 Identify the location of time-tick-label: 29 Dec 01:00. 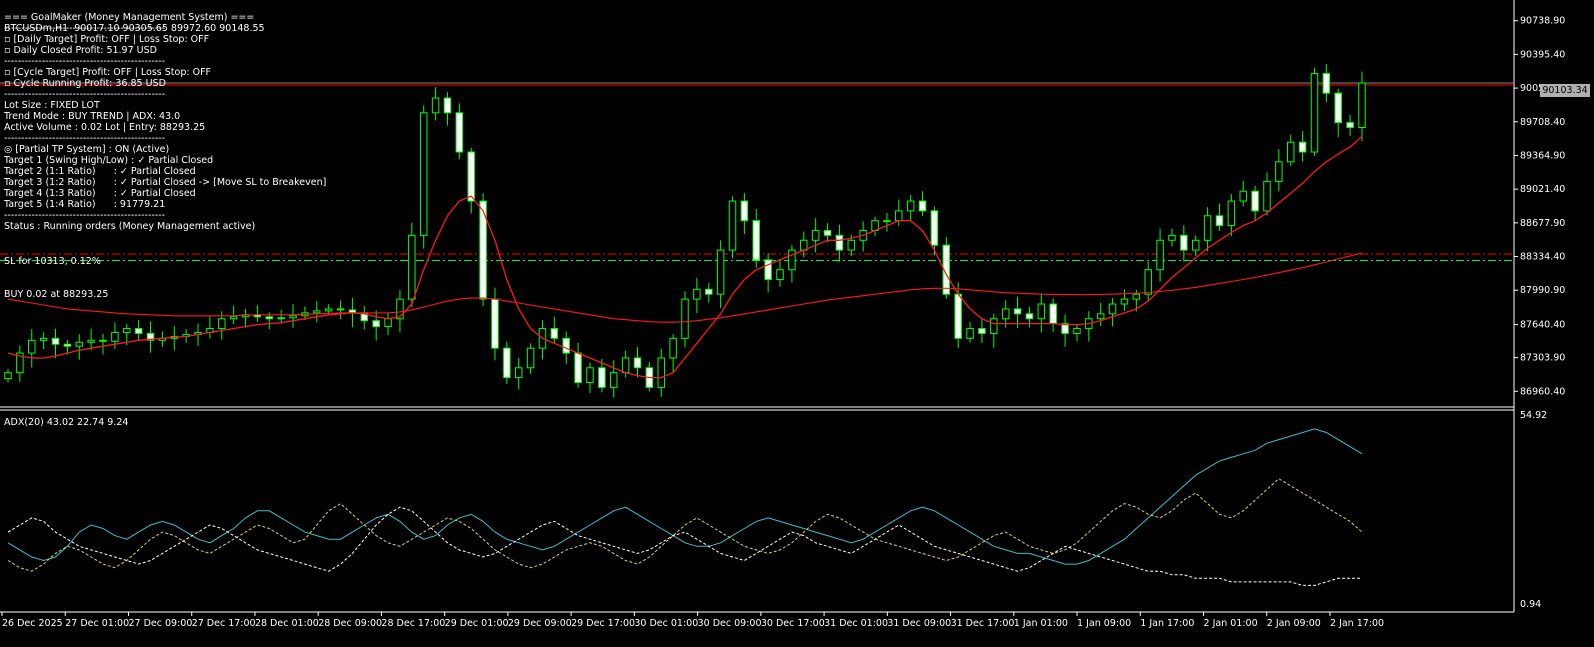
(477, 623).